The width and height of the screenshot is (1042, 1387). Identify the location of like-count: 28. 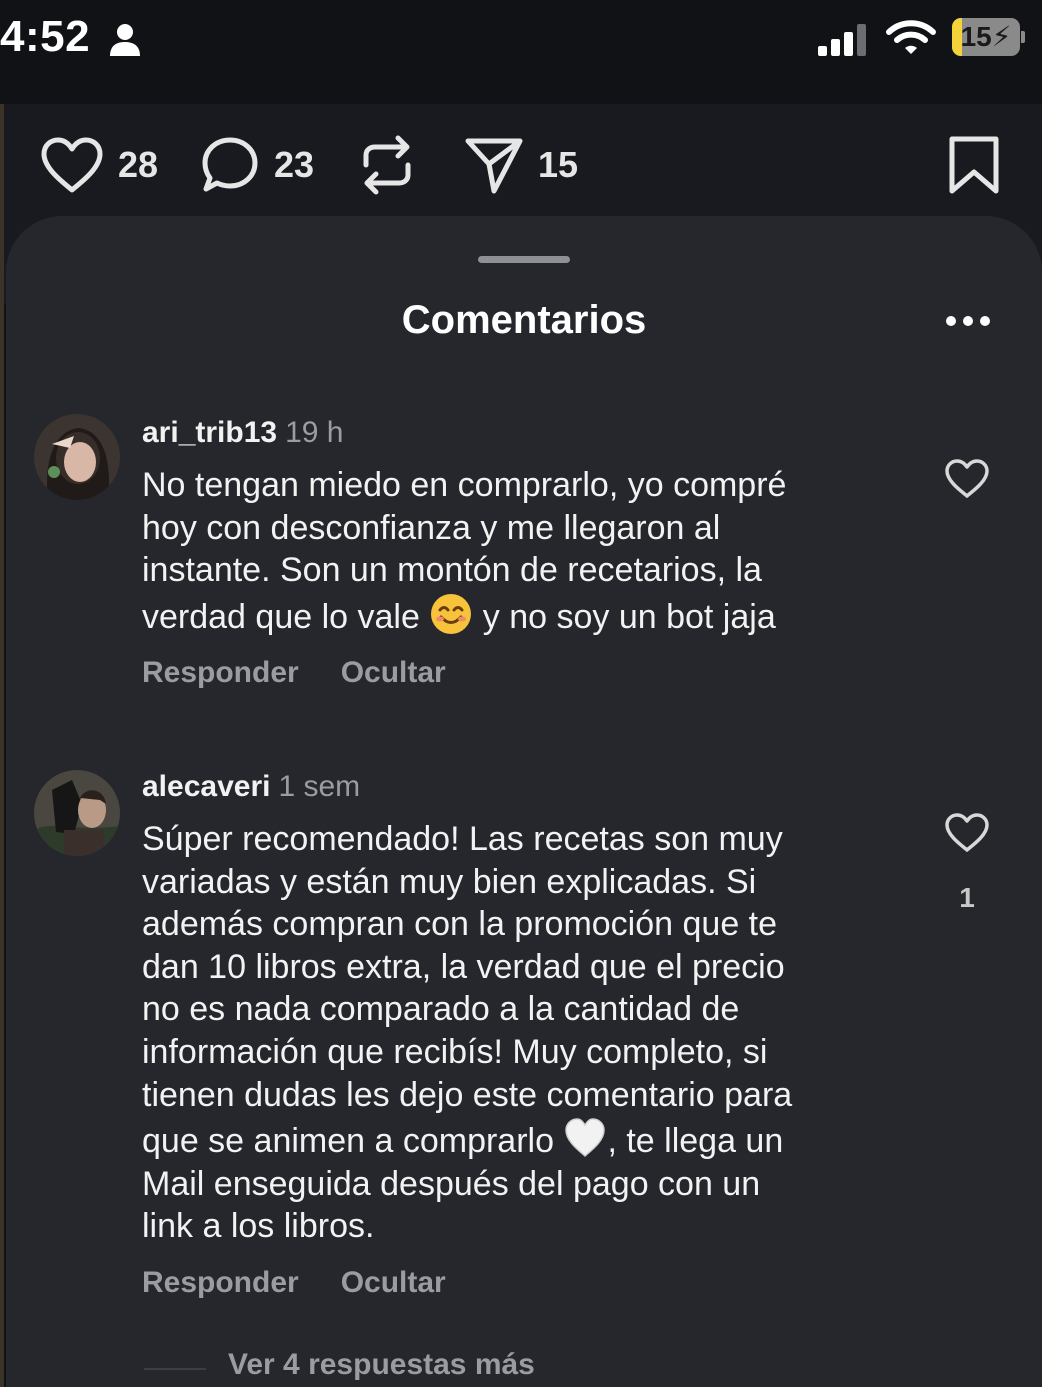
(138, 164).